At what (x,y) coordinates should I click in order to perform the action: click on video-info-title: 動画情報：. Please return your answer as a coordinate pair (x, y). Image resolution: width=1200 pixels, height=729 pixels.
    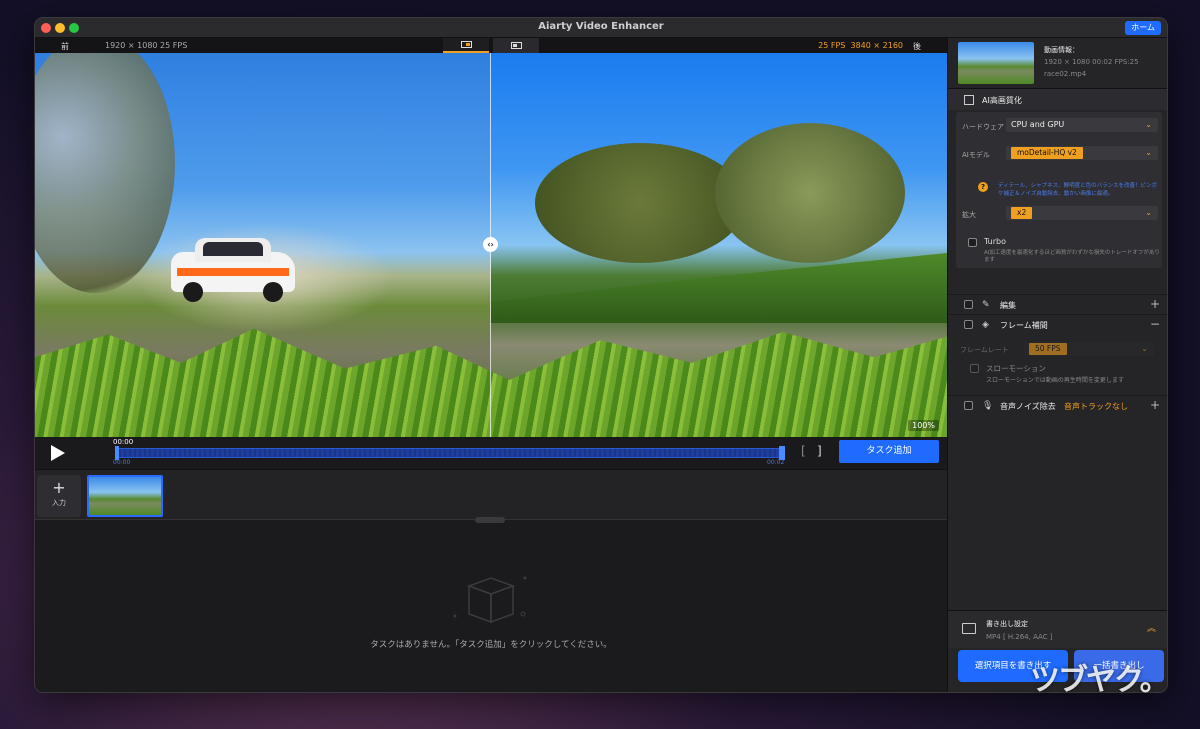
    Looking at the image, I should click on (1061, 50).